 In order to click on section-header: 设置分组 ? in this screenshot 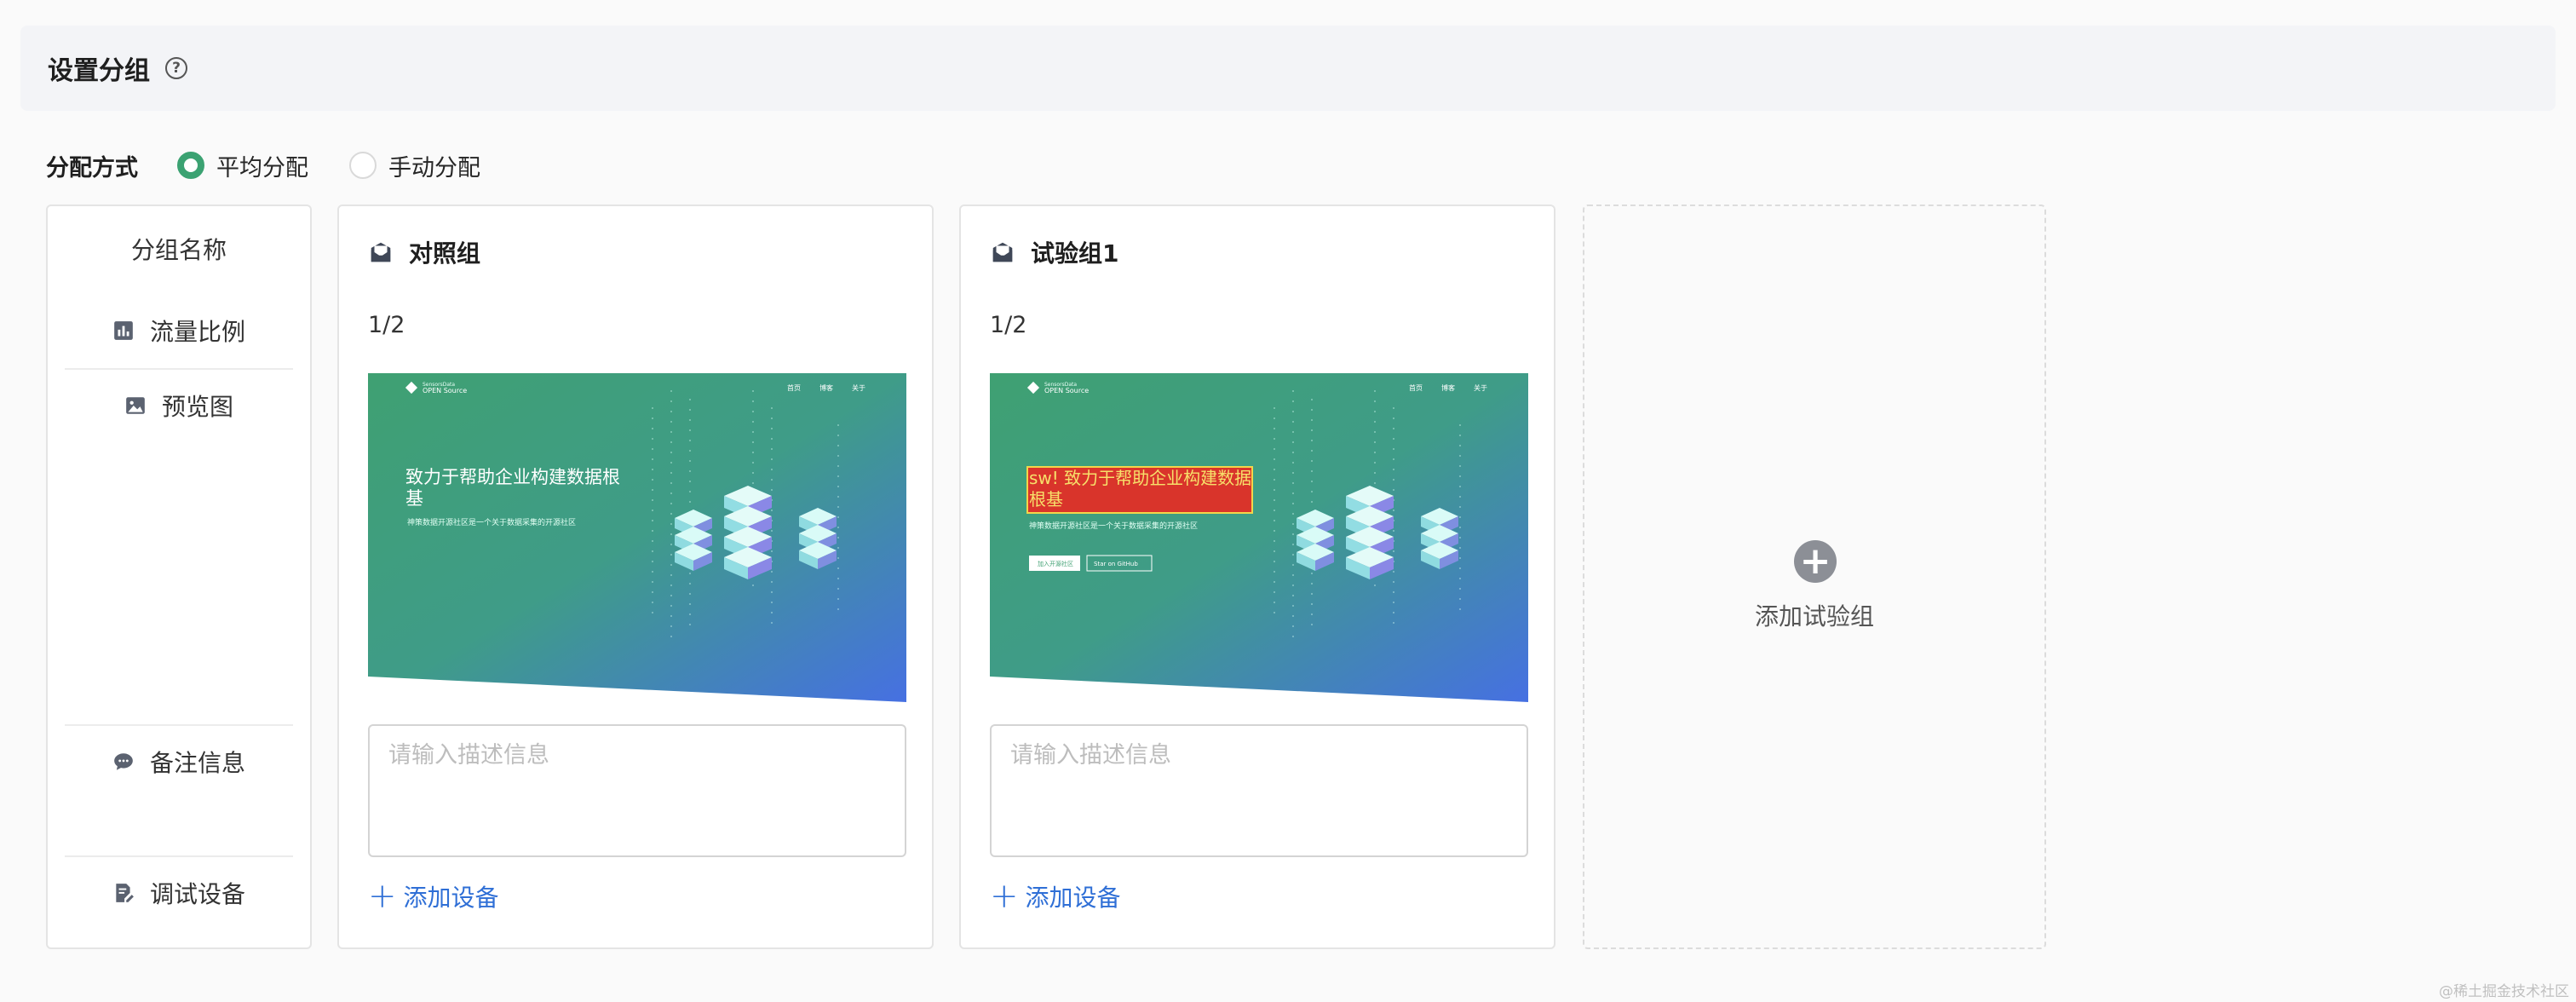, I will do `click(1288, 68)`.